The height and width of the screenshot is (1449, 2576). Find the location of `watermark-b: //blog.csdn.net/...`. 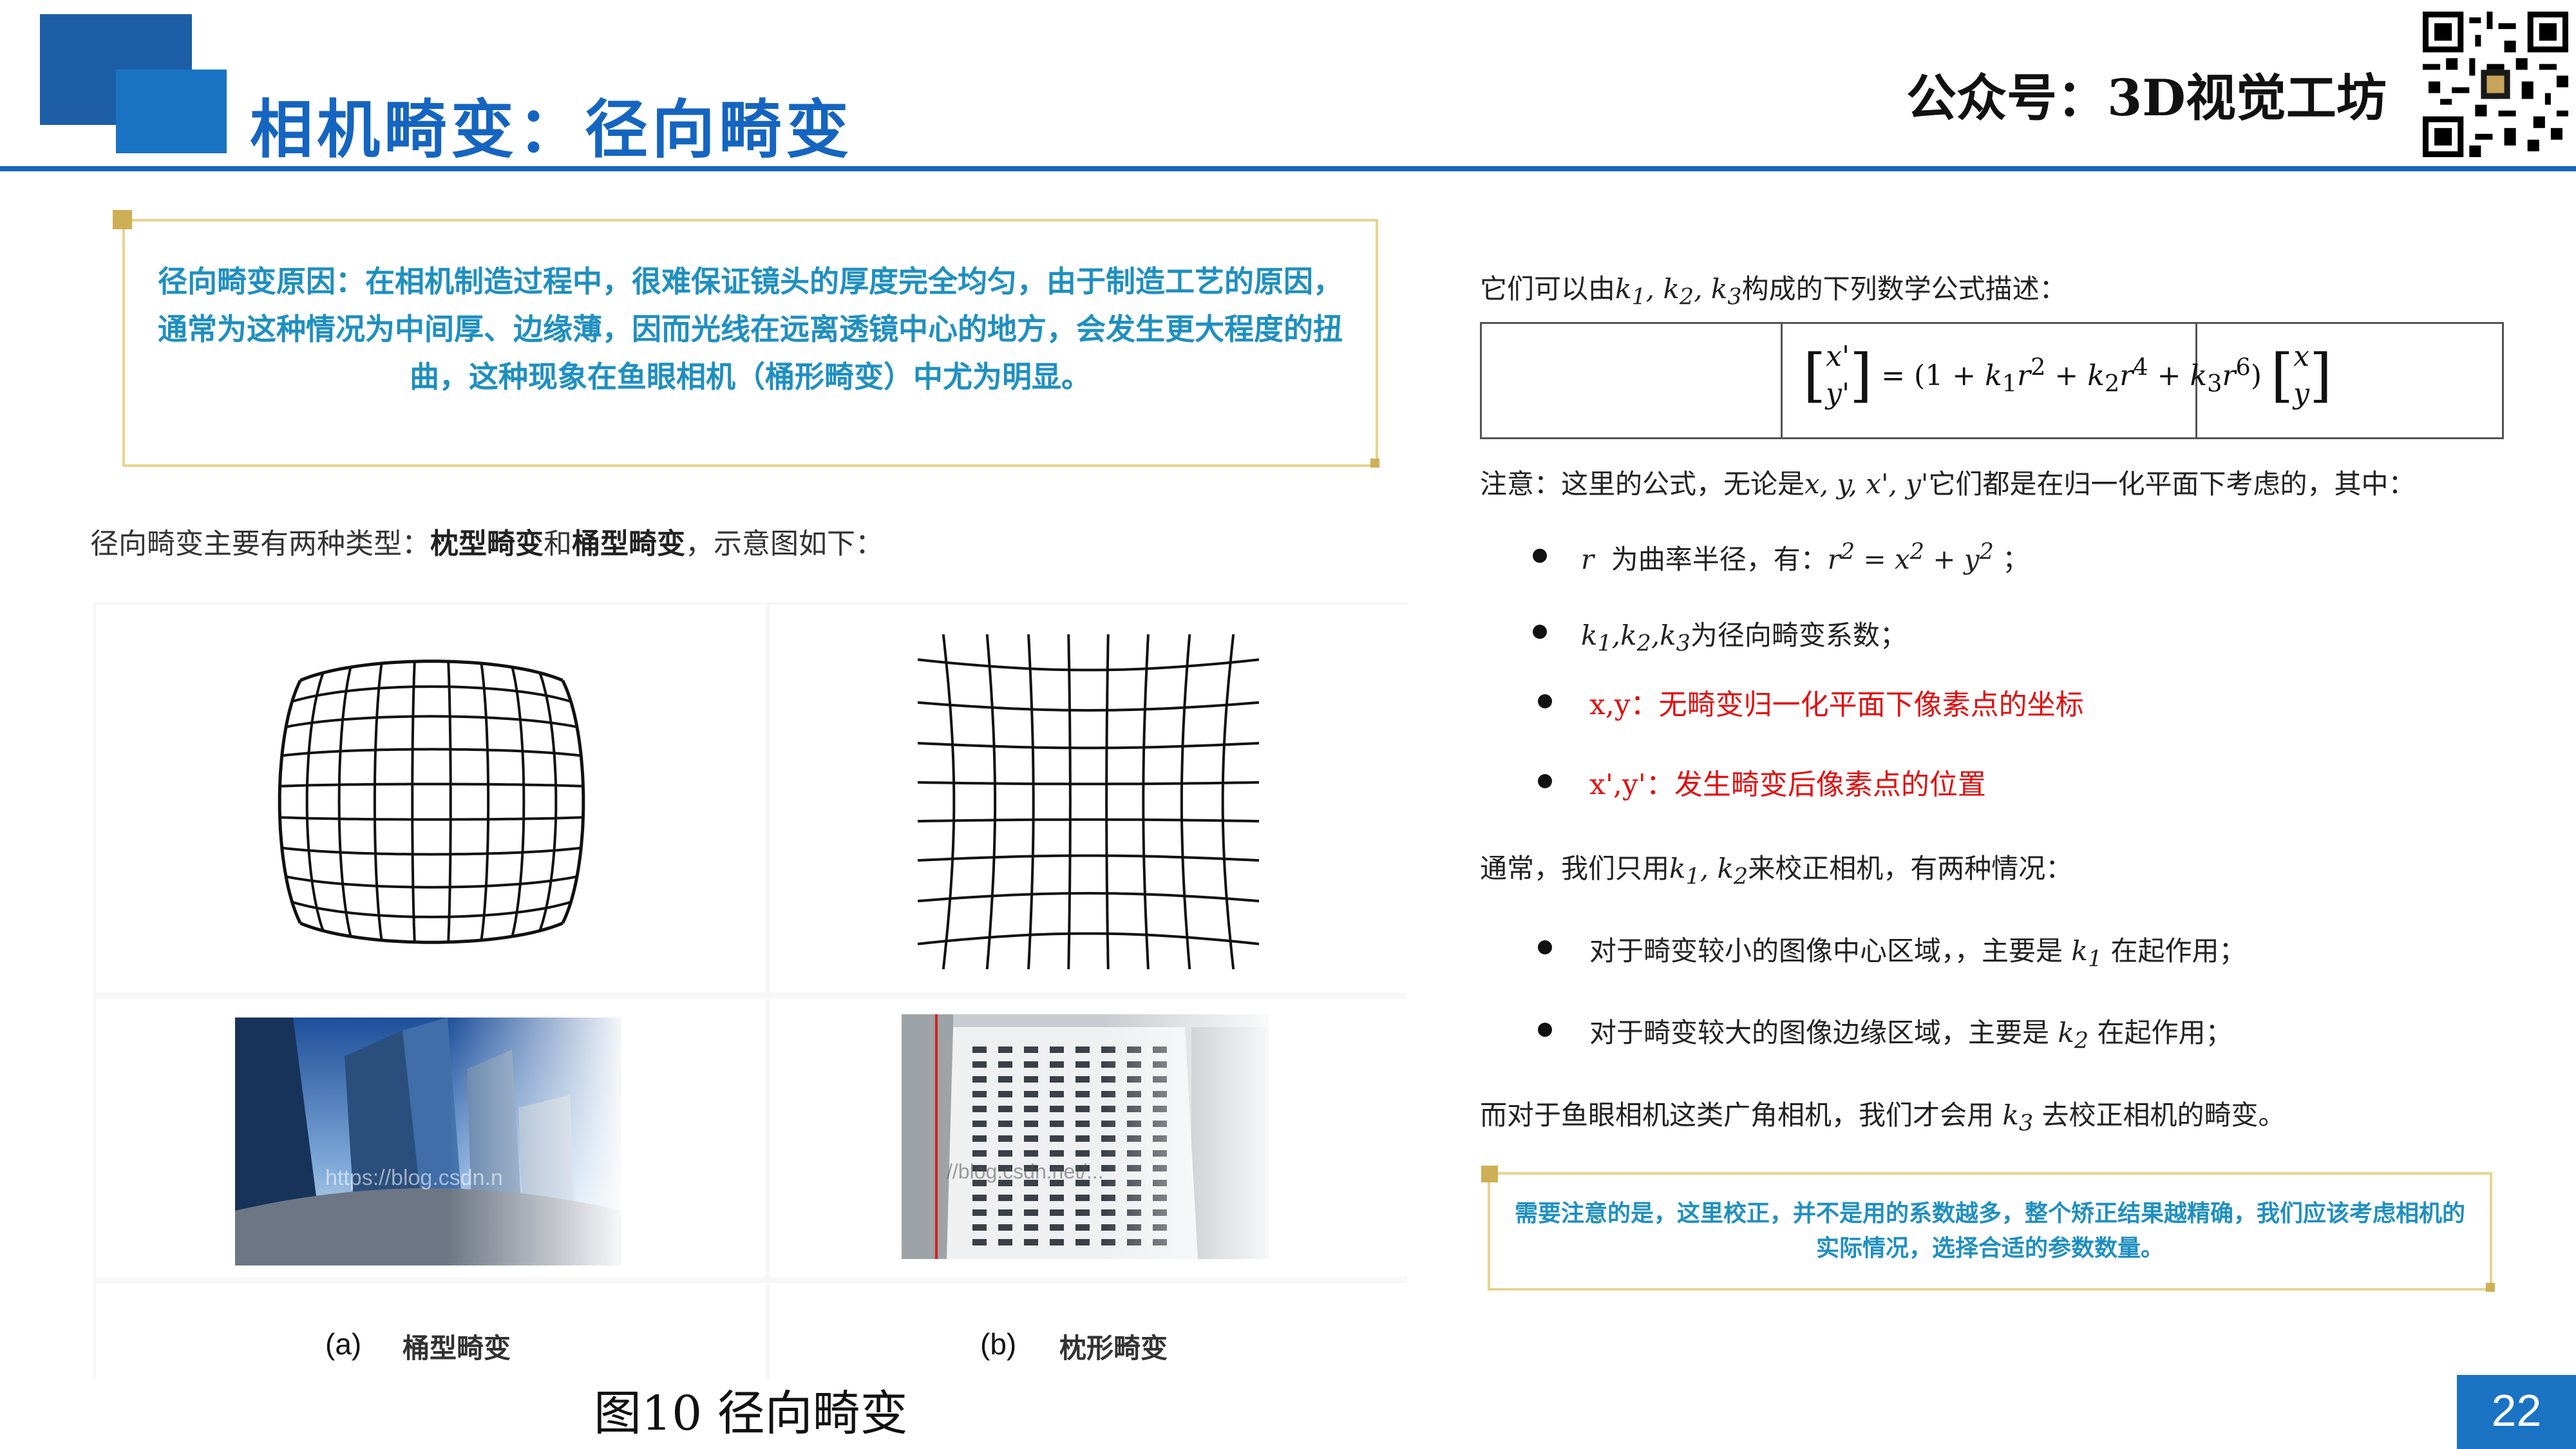

watermark-b: //blog.csdn.net/... is located at coordinates (1026, 1171).